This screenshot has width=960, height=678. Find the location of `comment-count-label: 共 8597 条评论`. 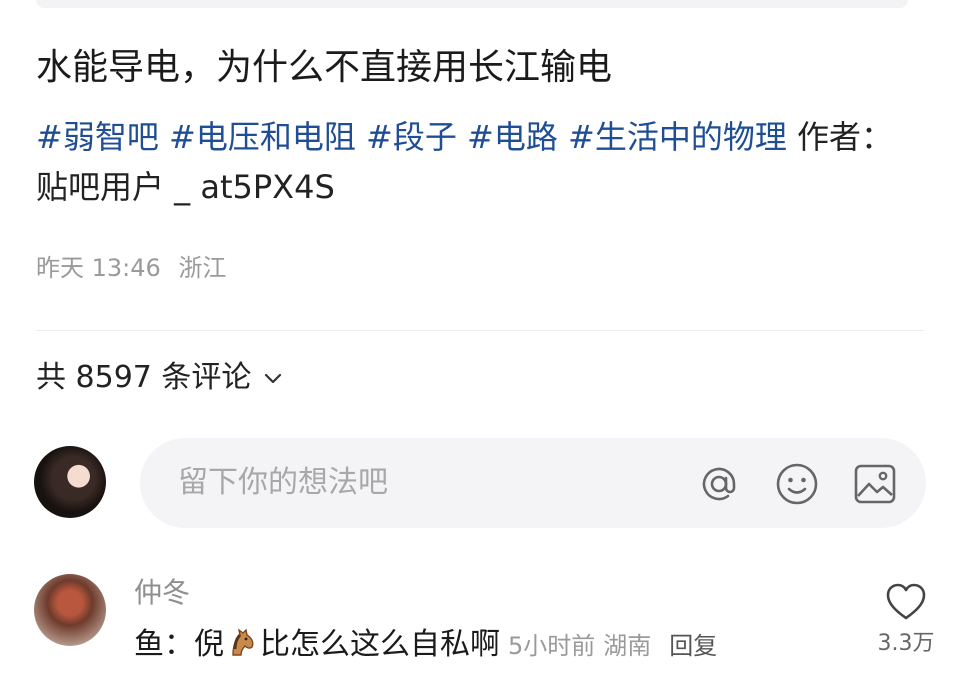

comment-count-label: 共 8597 条评论 is located at coordinates (144, 377).